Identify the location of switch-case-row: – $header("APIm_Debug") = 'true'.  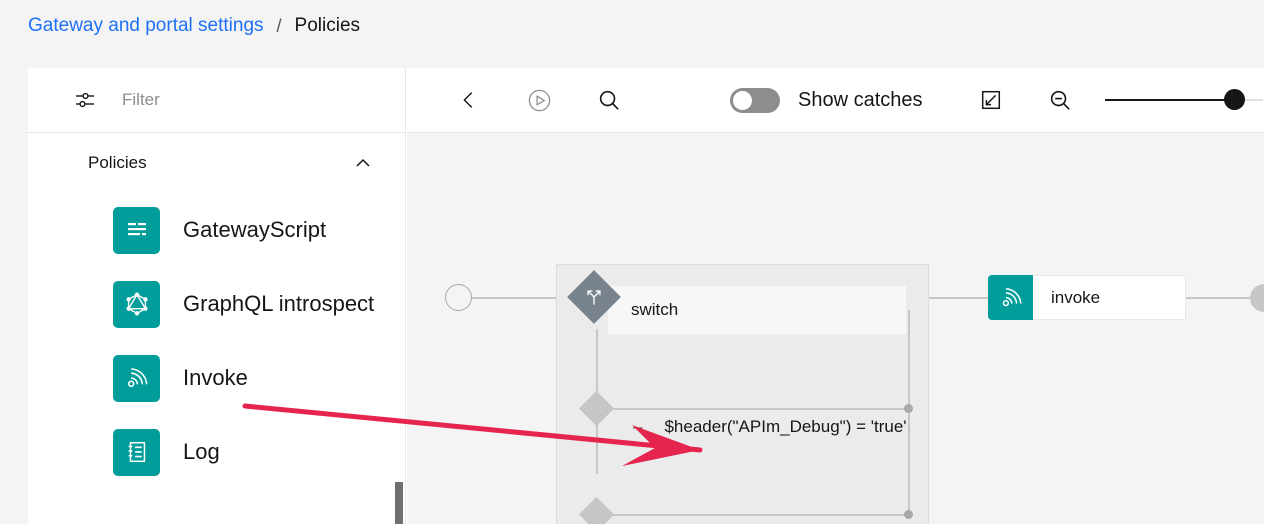
(770, 427).